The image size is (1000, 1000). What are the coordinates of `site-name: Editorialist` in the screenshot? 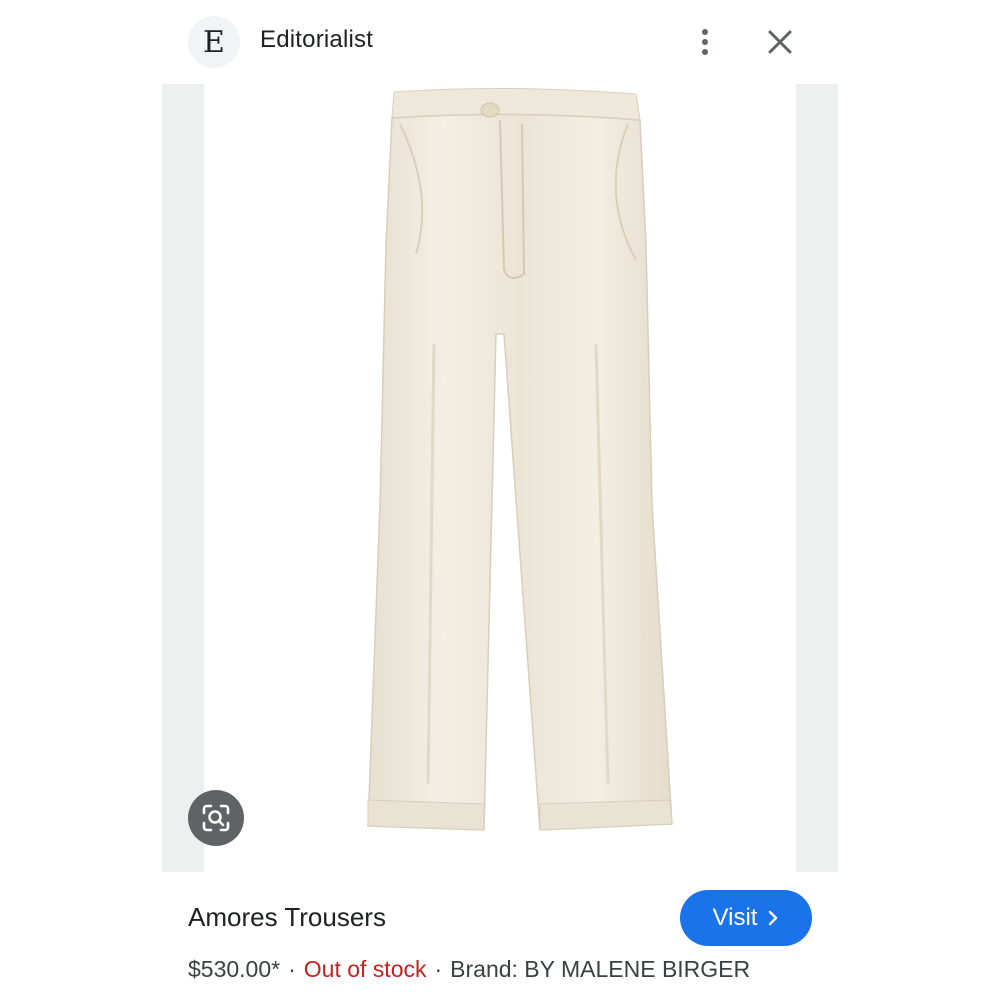 It's located at (316, 40).